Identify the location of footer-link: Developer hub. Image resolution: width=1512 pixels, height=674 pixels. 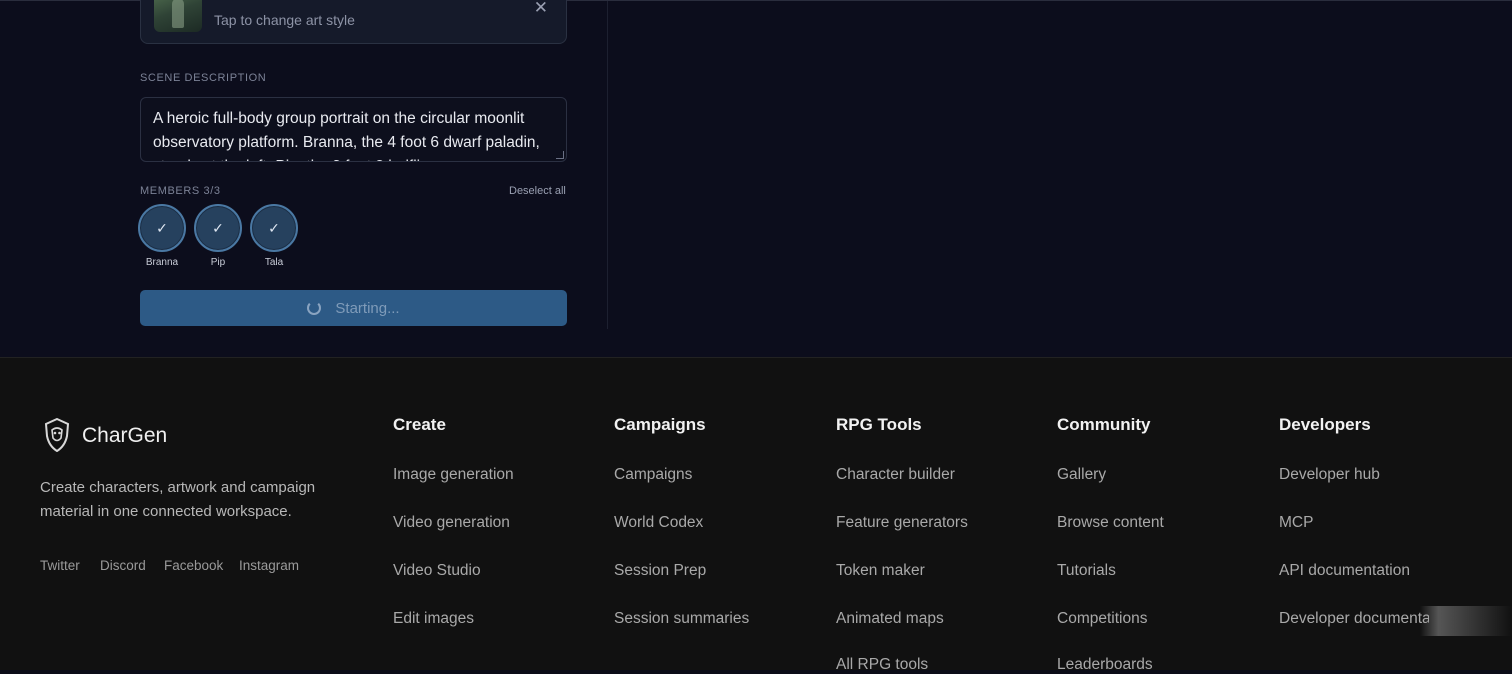
(1329, 475).